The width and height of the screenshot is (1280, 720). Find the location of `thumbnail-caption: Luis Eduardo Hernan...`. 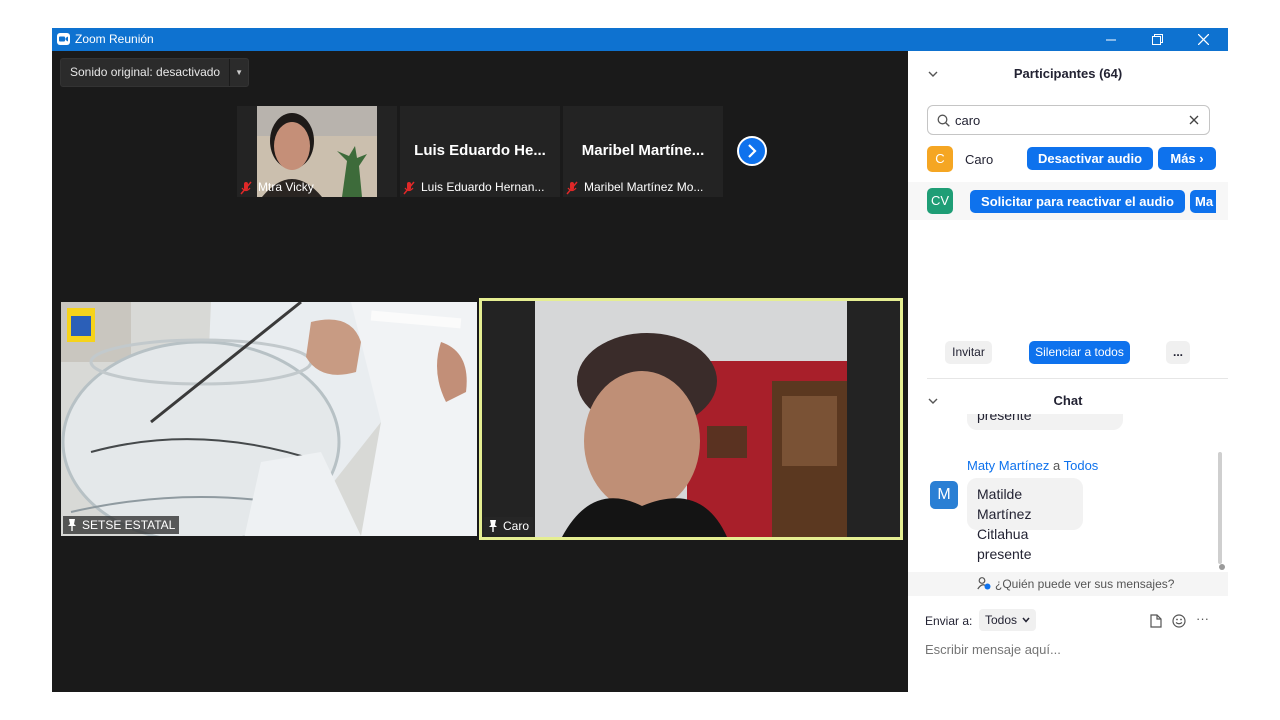

thumbnail-caption: Luis Eduardo Hernan... is located at coordinates (480, 187).